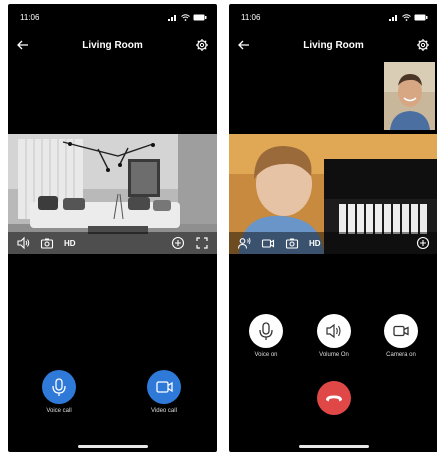 The image size is (437, 455). I want to click on self-view-pip, so click(409, 96).